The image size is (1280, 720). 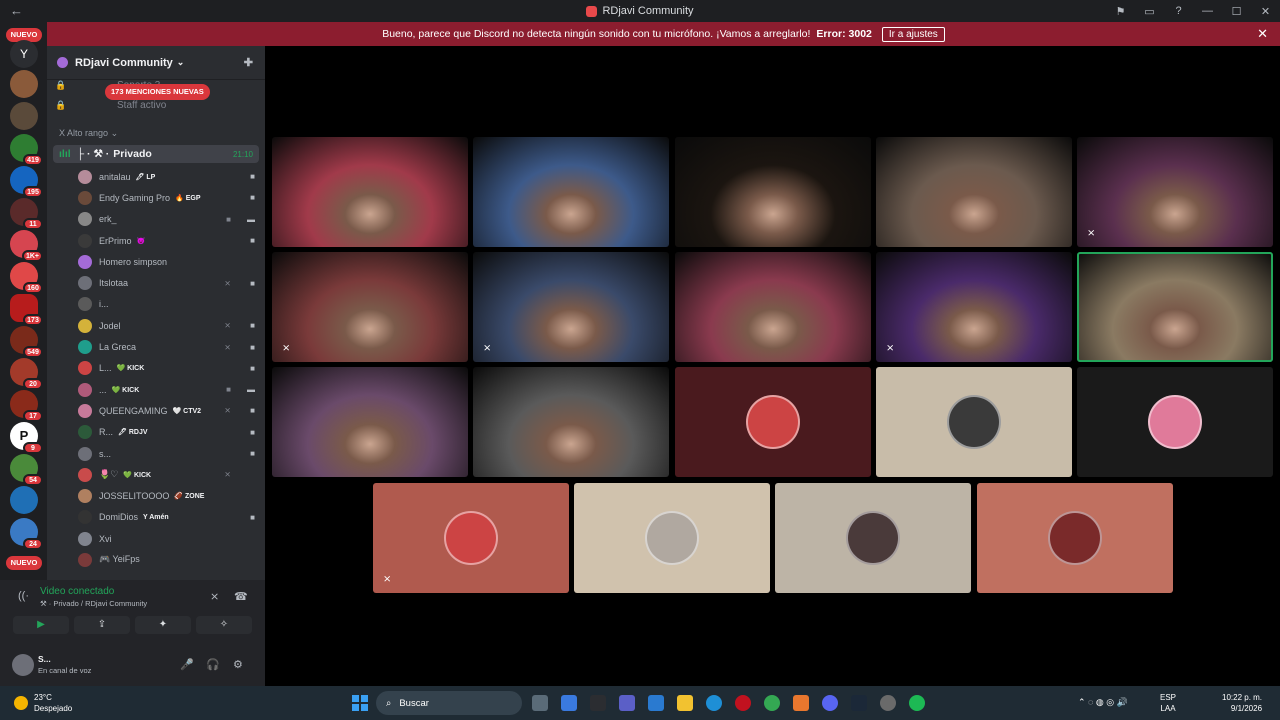 What do you see at coordinates (1242, 703) in the screenshot?
I see `clock: 10:22 p. m. 9/1/2026` at bounding box center [1242, 703].